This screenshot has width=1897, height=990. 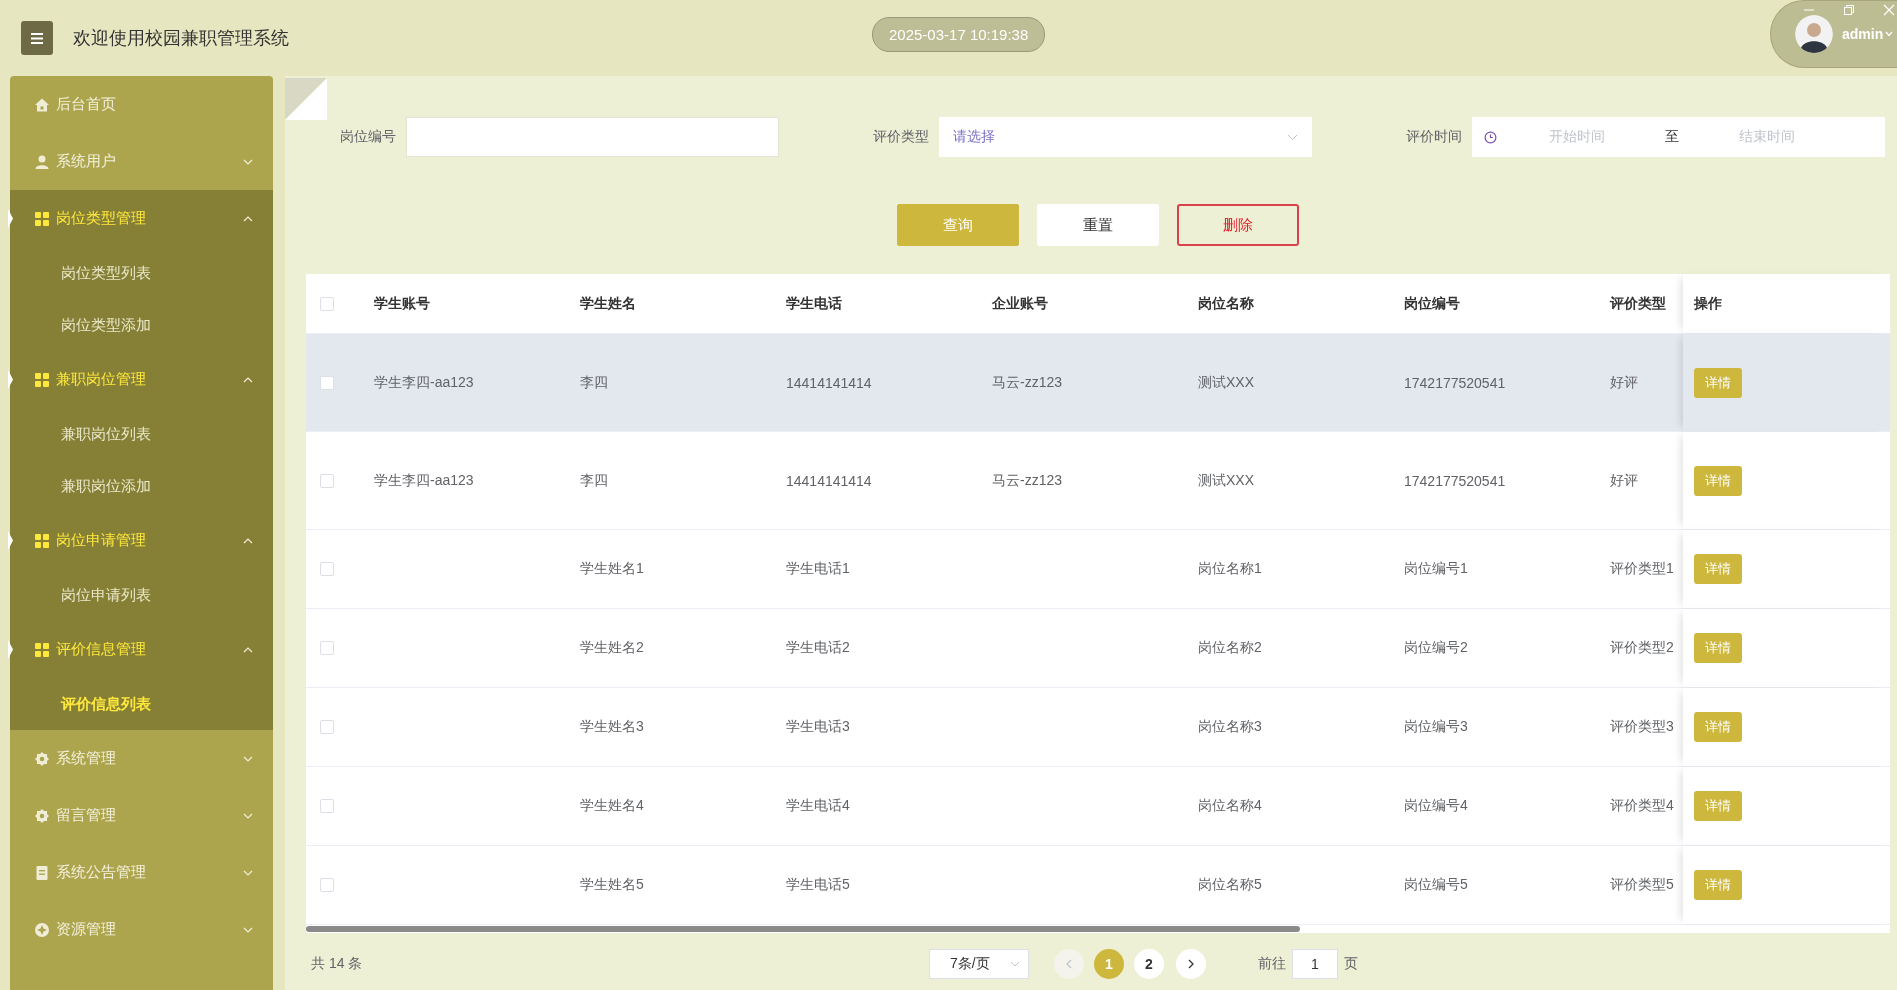 I want to click on table-cell-text: 学生姓名4, so click(x=612, y=806).